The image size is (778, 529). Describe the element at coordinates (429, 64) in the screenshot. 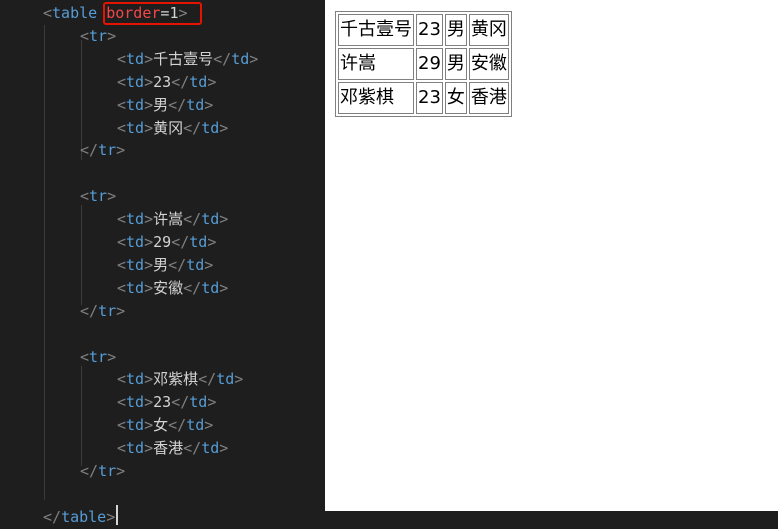

I see `table-cell: 29` at that location.